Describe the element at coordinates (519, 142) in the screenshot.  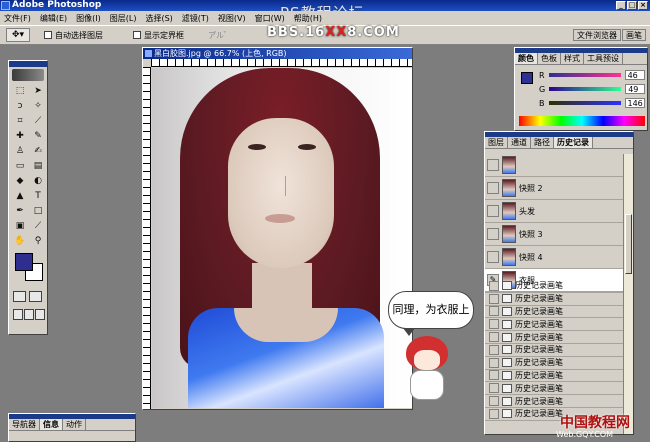
I see `tab-channels: 通道` at that location.